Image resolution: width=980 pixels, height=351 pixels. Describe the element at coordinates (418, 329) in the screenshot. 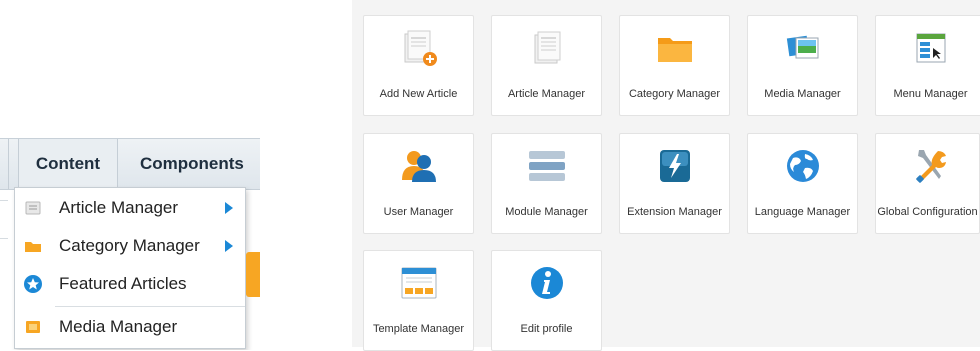

I see `quickicon-label: Template Manager` at that location.